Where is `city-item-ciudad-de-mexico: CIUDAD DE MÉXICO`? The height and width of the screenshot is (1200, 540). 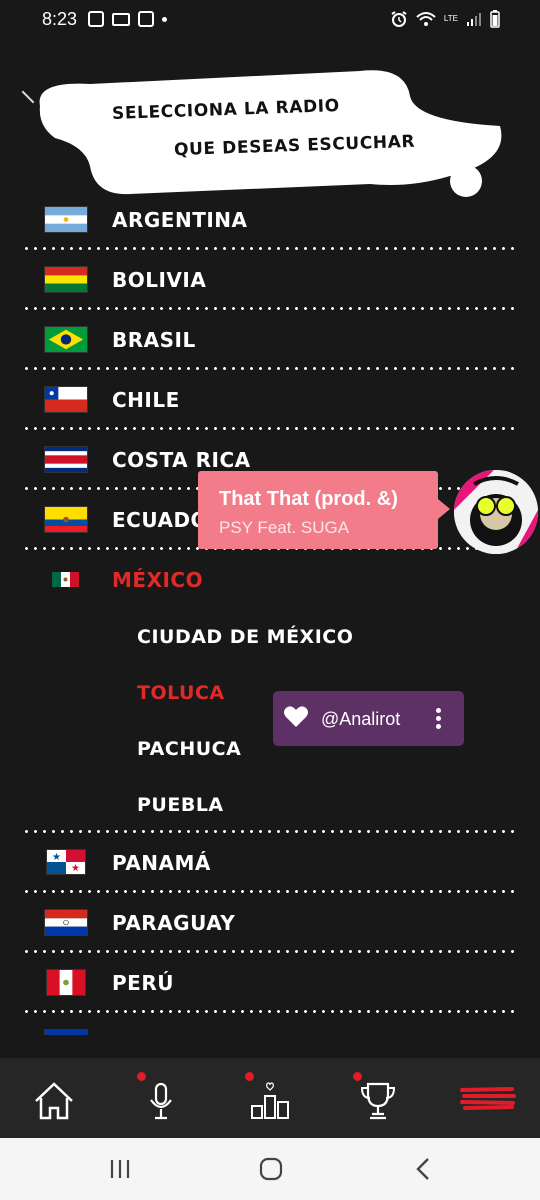 city-item-ciudad-de-mexico: CIUDAD DE MÉXICO is located at coordinates (245, 637).